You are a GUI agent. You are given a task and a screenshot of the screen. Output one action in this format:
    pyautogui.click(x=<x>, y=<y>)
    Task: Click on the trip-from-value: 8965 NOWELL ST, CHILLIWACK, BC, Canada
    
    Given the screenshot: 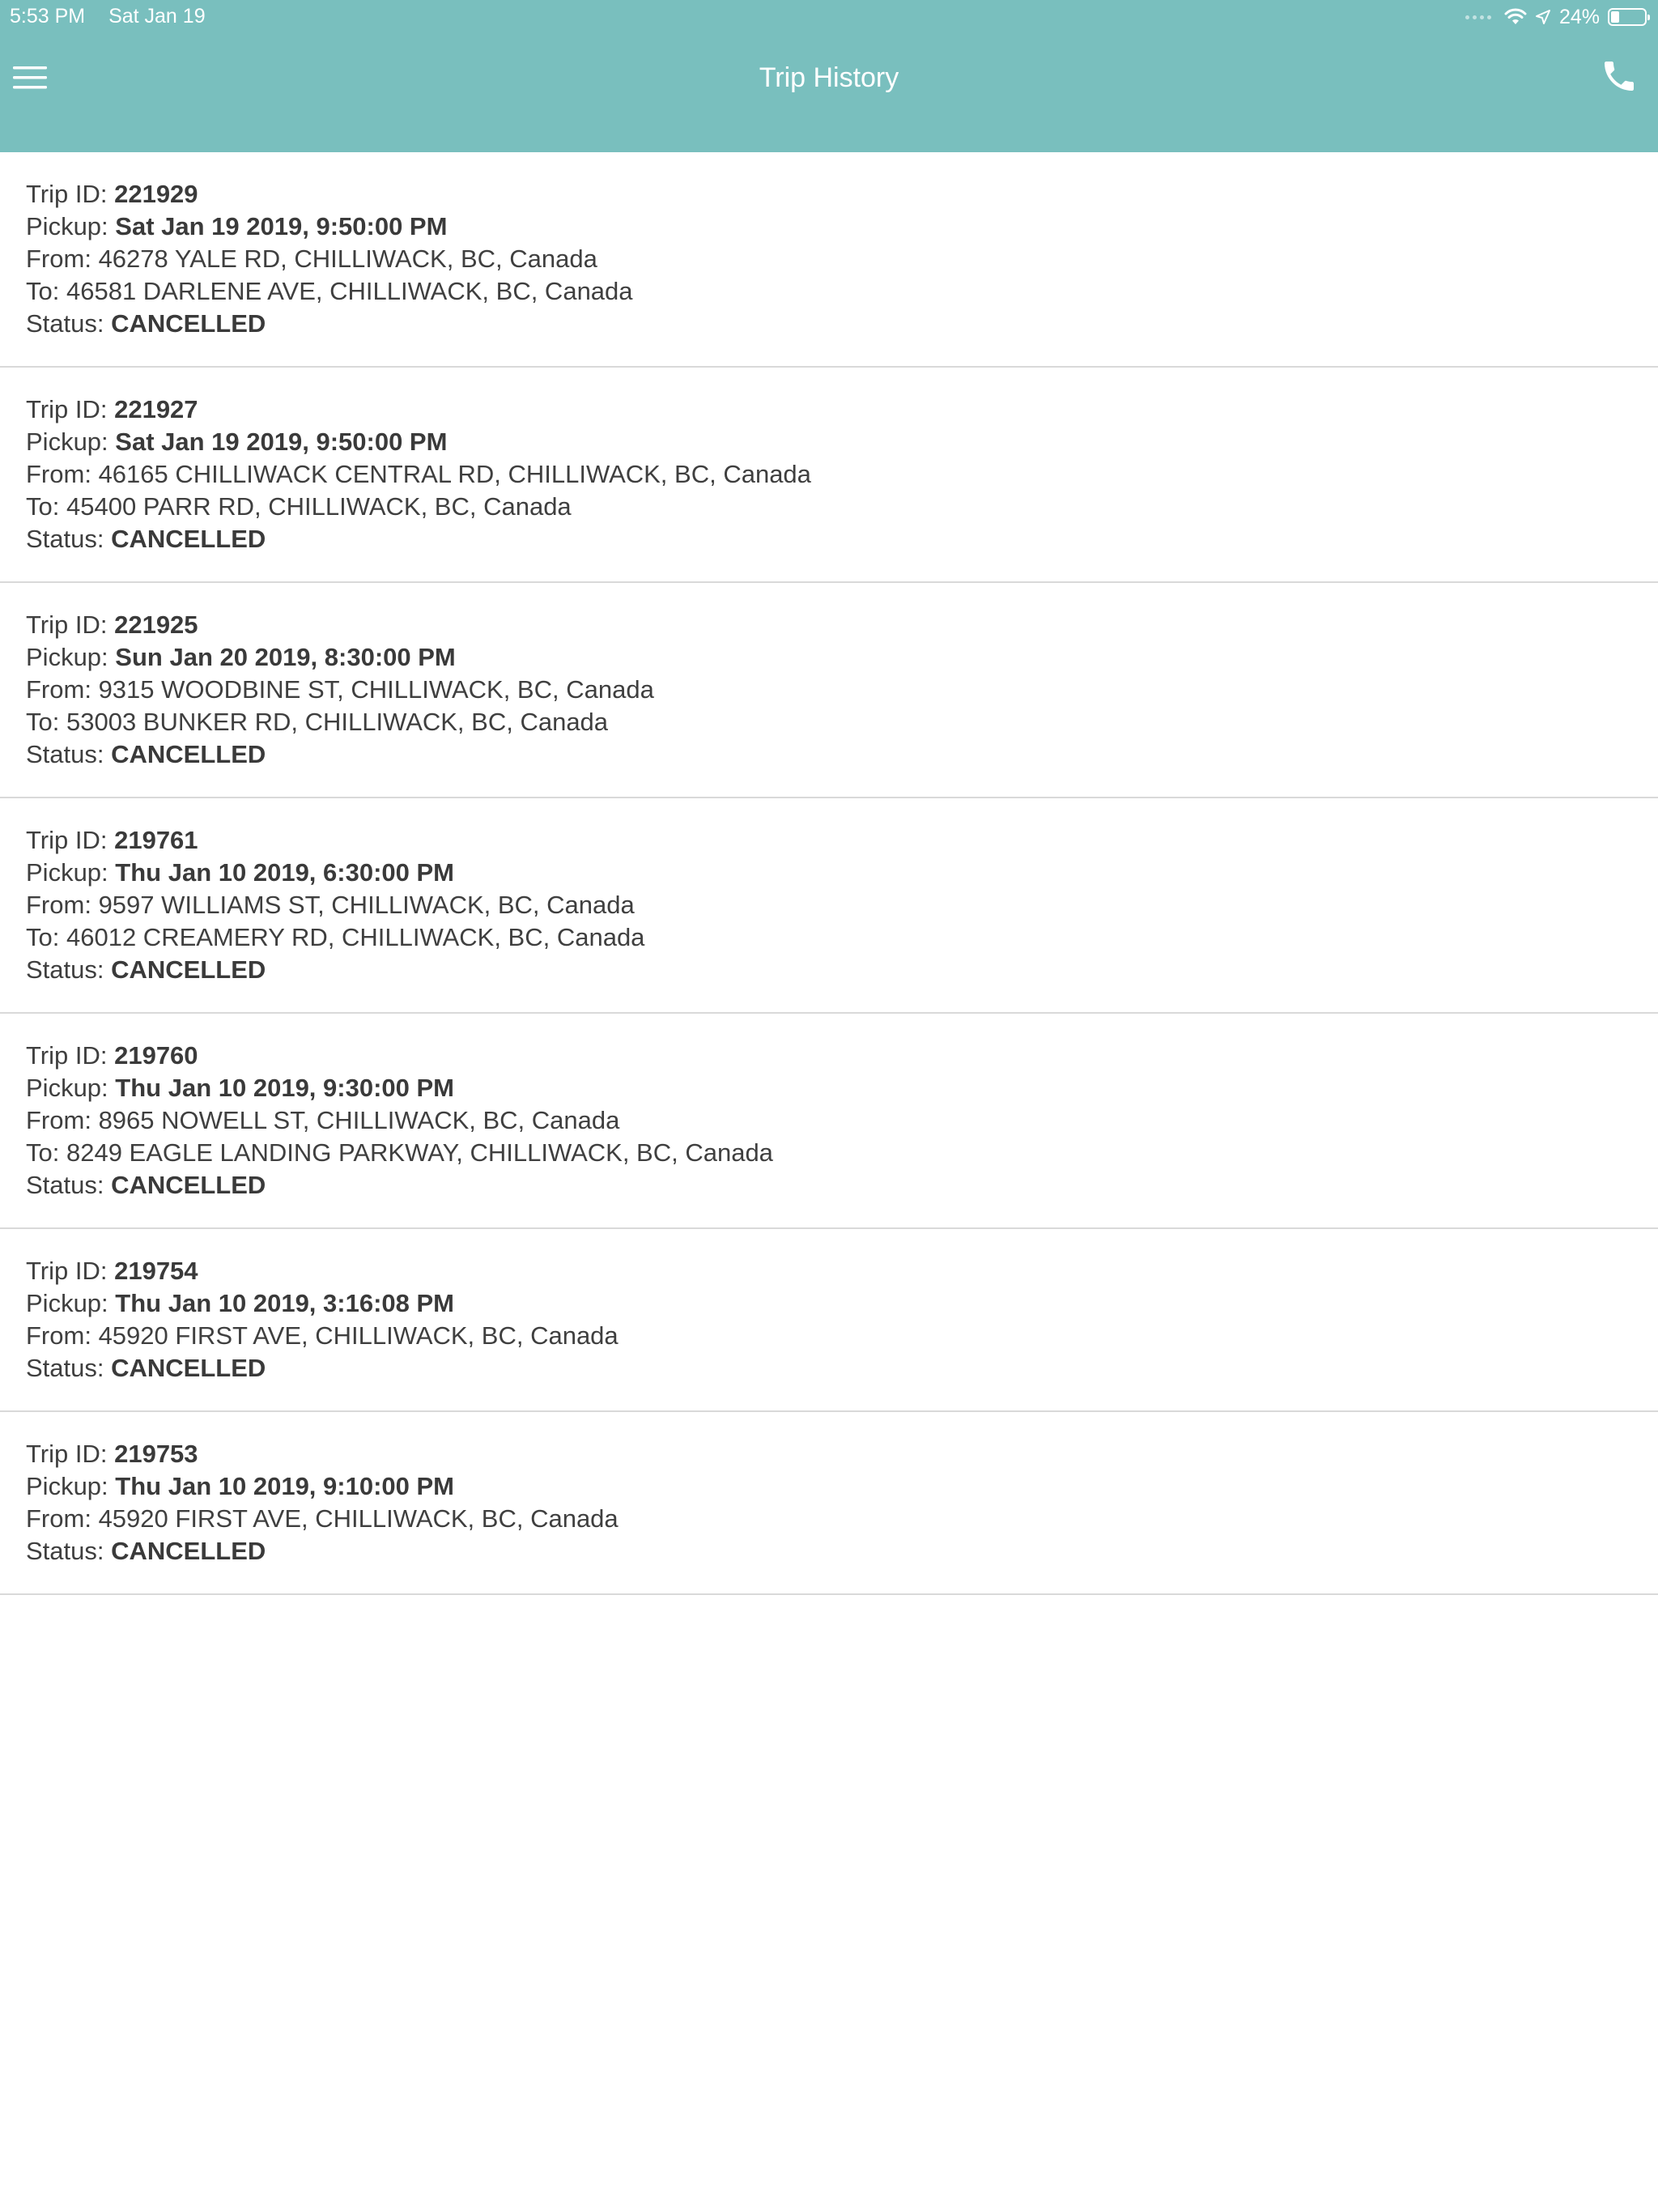 What is the action you would take?
    pyautogui.click(x=359, y=1120)
    